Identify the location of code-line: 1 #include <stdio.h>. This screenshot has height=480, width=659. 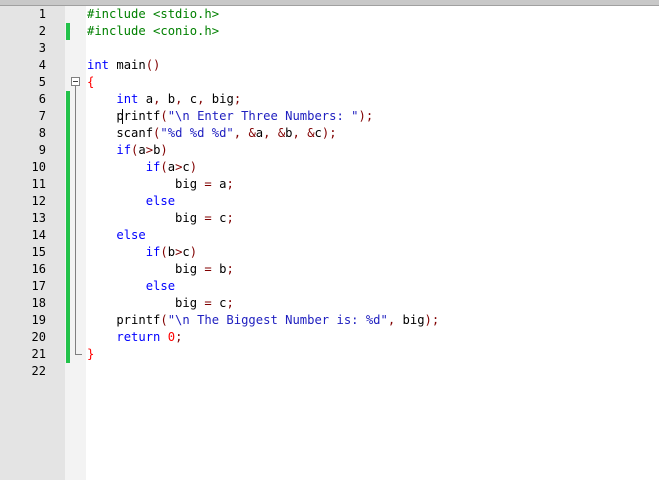
(329, 14).